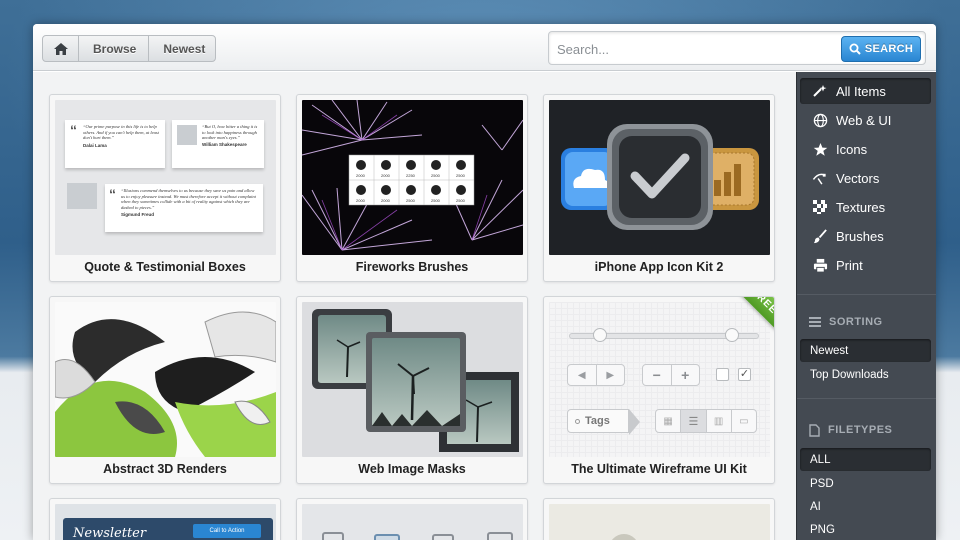 This screenshot has height=540, width=960. What do you see at coordinates (820, 207) in the screenshot?
I see `checker-icon` at bounding box center [820, 207].